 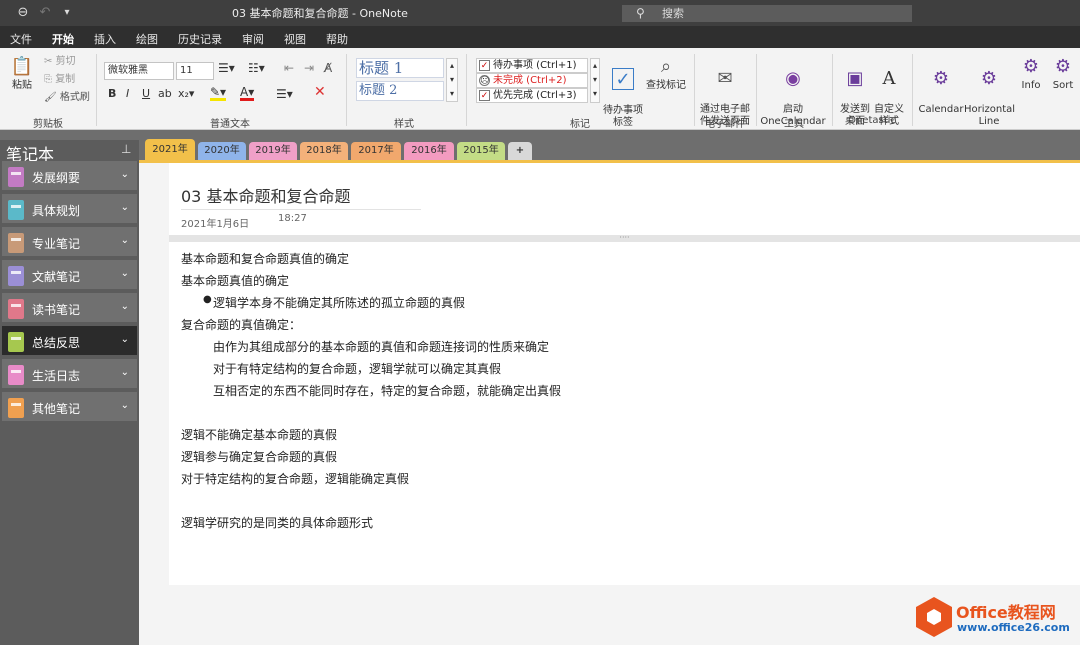 What do you see at coordinates (22, 74) in the screenshot?
I see `paste-button: 📋 粘贴` at bounding box center [22, 74].